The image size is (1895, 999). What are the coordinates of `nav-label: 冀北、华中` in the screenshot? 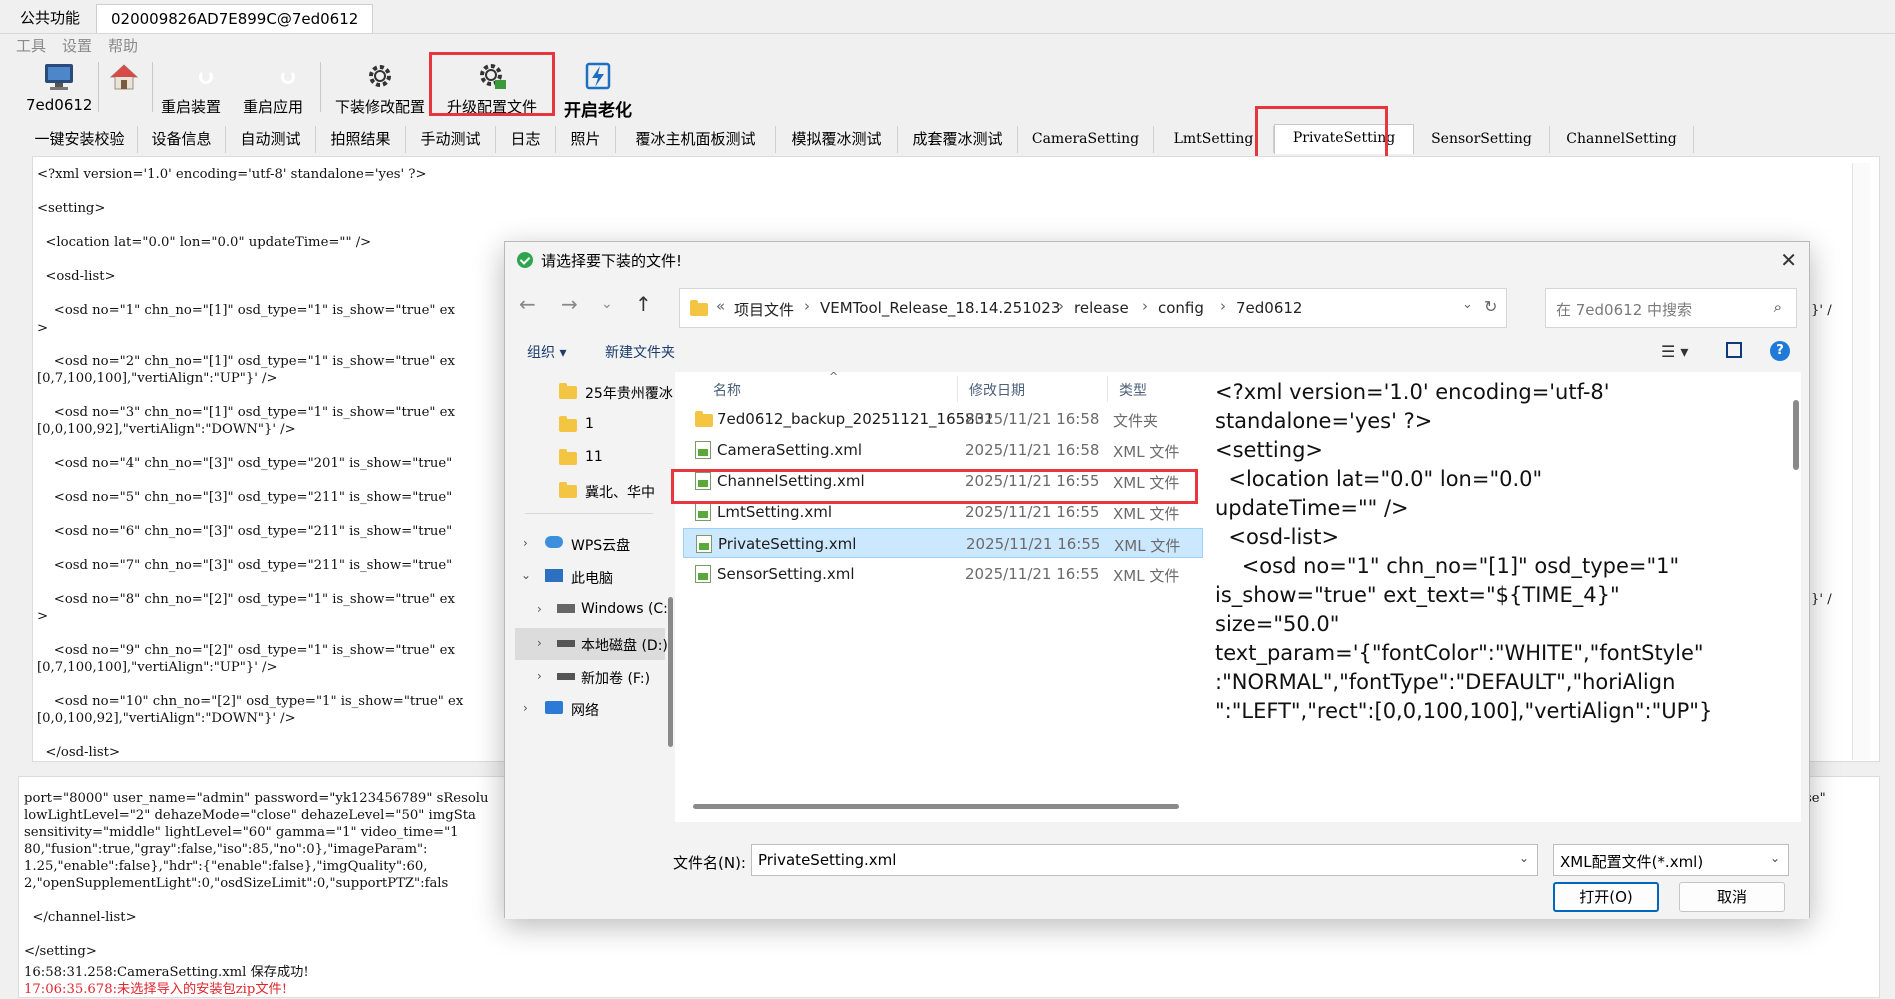 It's located at (620, 493).